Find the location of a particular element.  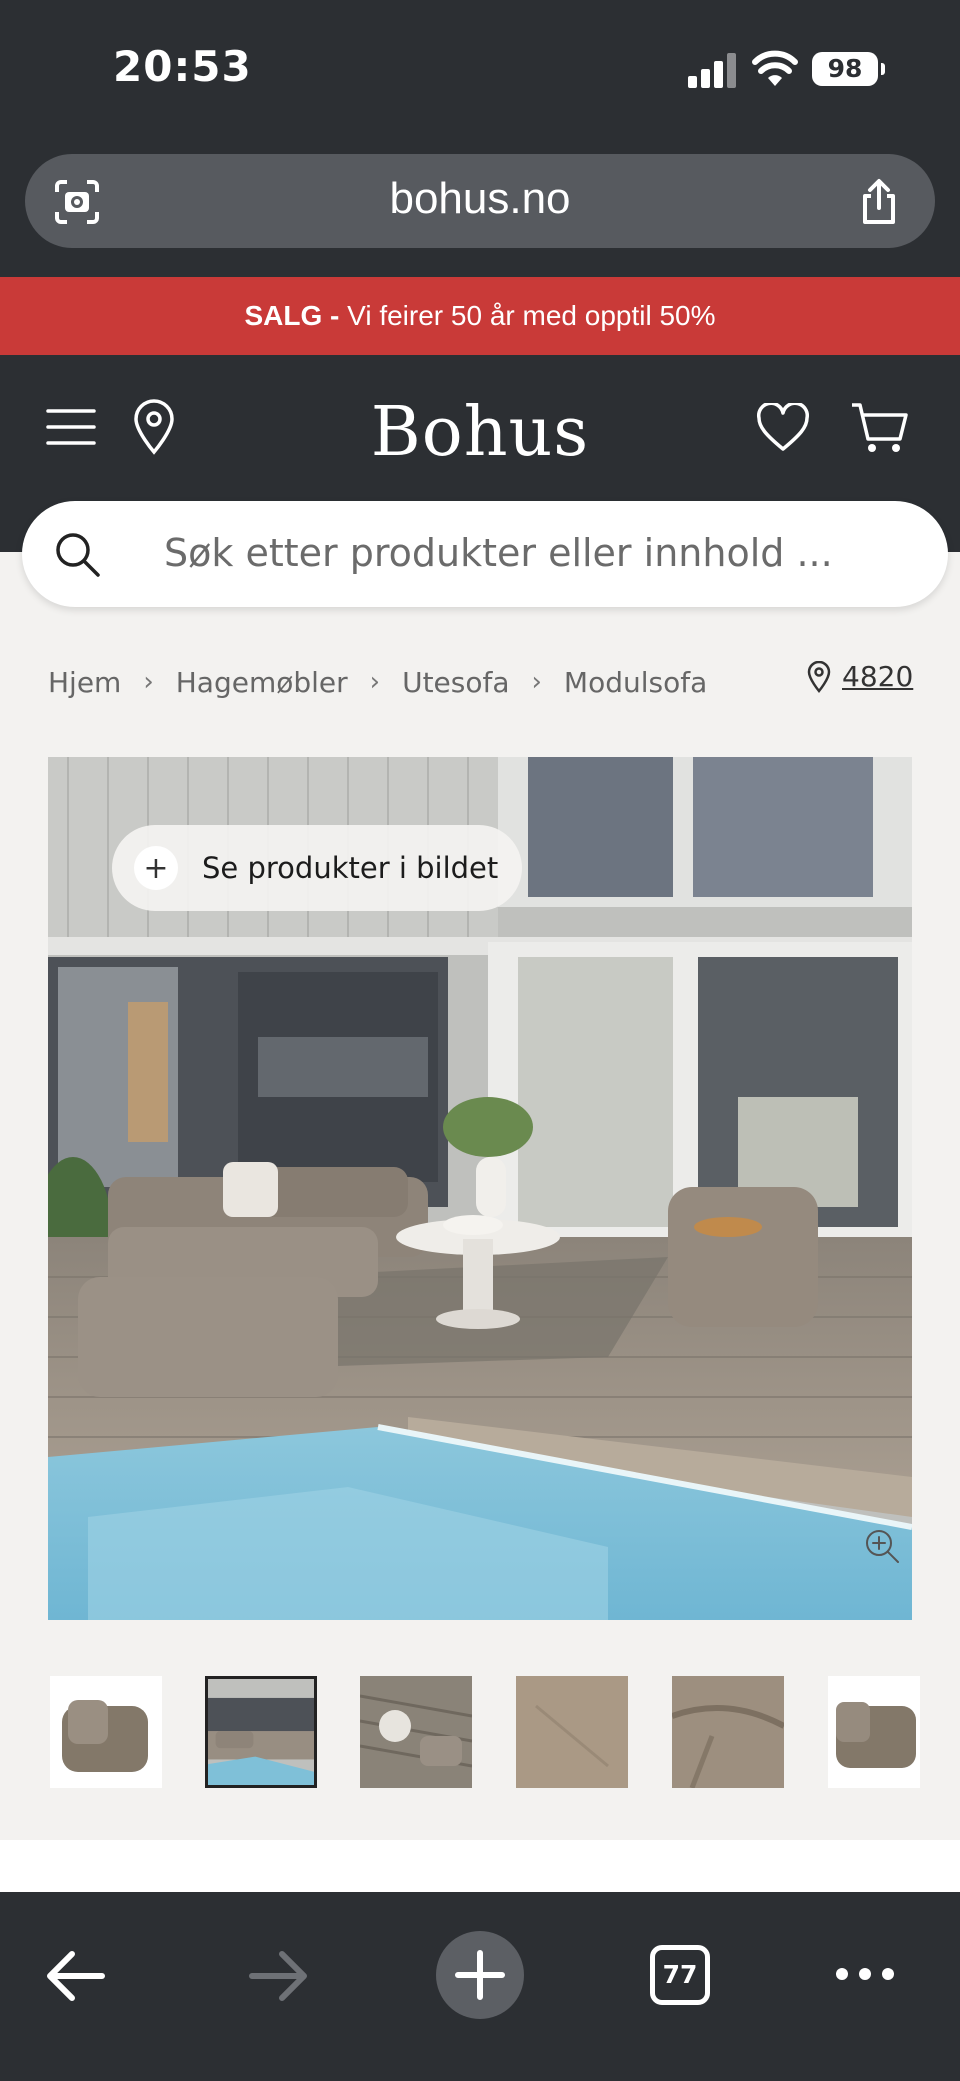

sale-text: Vi feirer 50 år med opptil 50% is located at coordinates (527, 315).